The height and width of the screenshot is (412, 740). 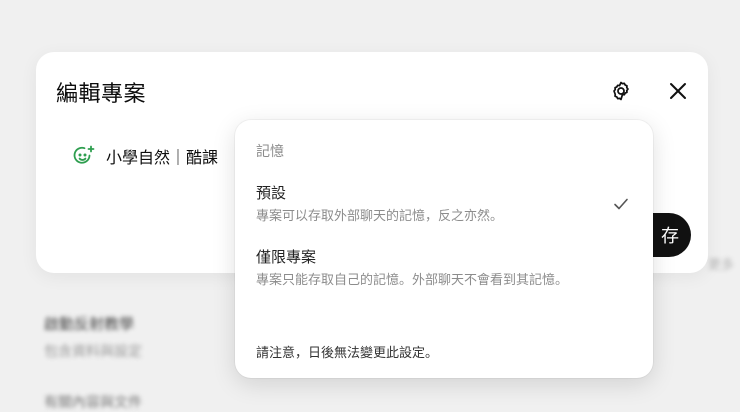 I want to click on close-icon, so click(x=678, y=91).